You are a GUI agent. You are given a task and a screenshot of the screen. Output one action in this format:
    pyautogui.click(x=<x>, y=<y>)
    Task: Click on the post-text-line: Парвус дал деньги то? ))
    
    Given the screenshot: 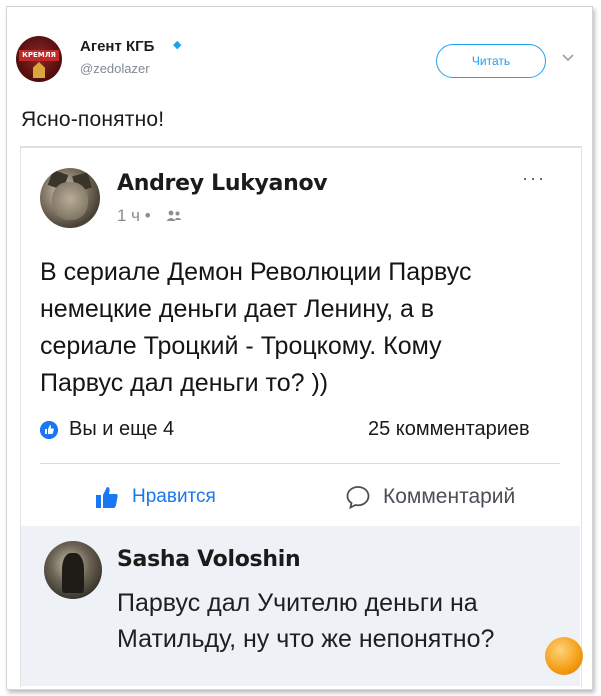 What is the action you would take?
    pyautogui.click(x=184, y=383)
    